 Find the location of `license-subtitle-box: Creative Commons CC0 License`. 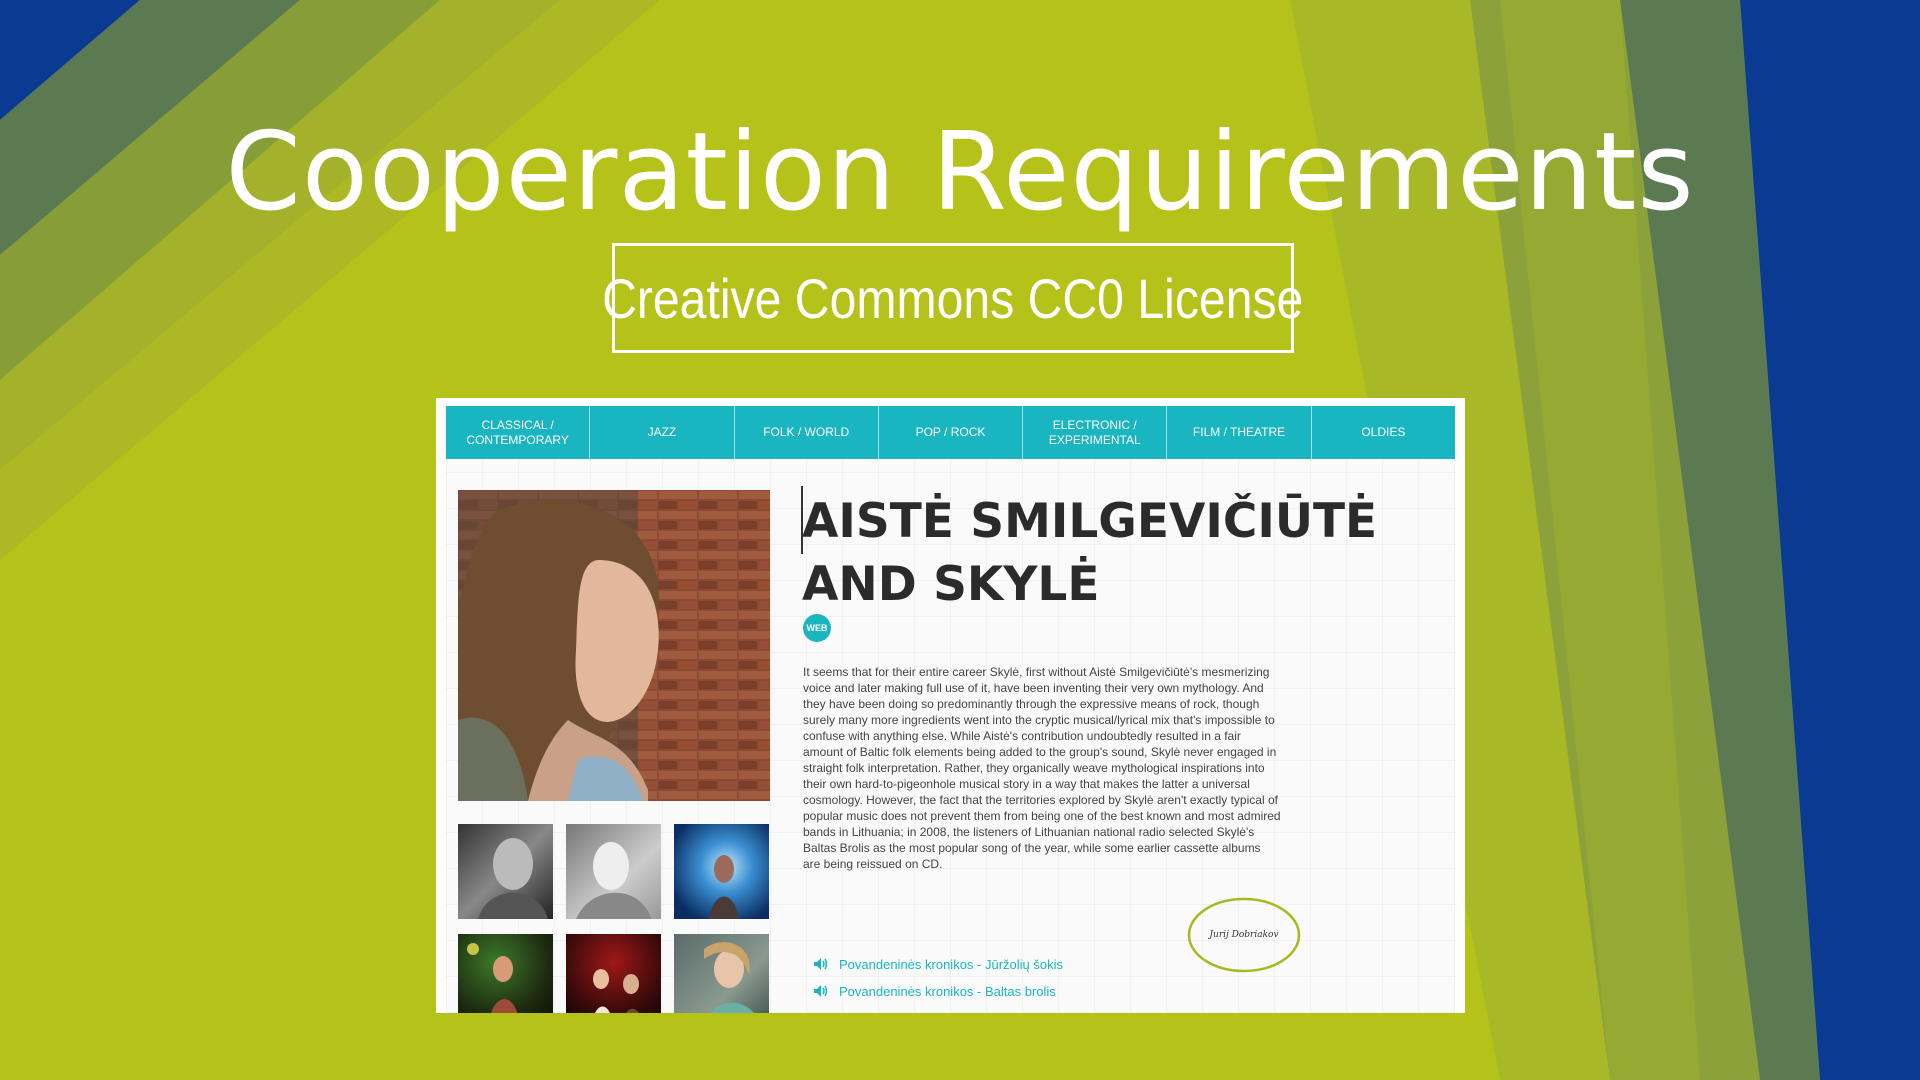

license-subtitle-box: Creative Commons CC0 License is located at coordinates (953, 298).